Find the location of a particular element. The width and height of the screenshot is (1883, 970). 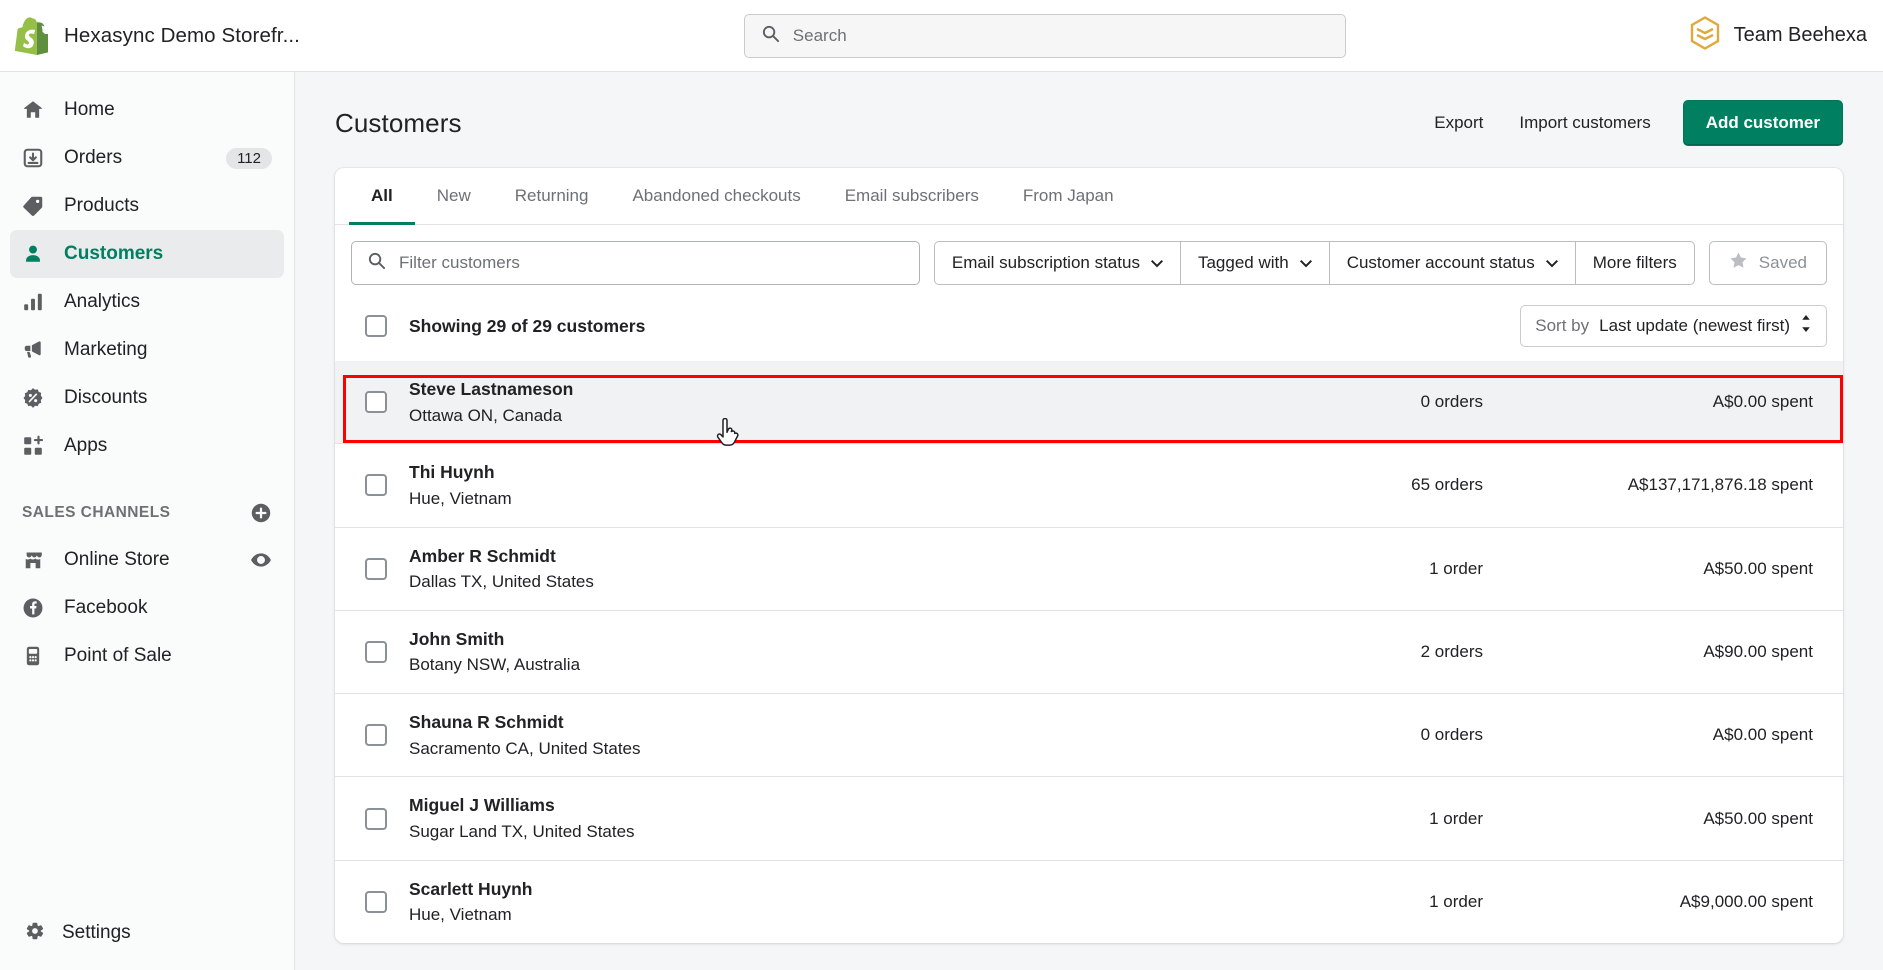

dropdown-label: Customer account status is located at coordinates (1440, 262).